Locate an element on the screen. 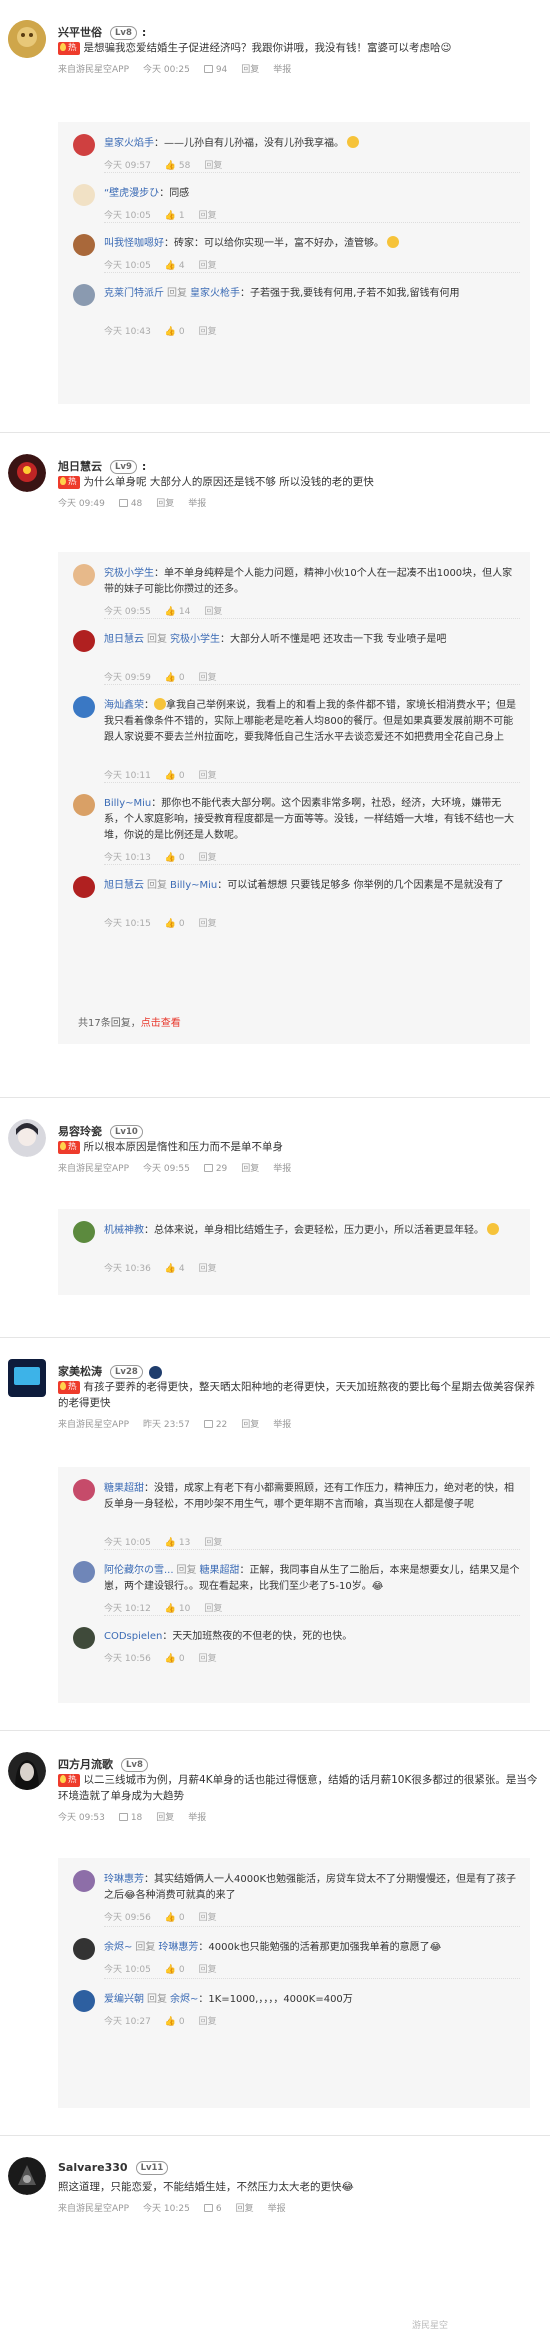  like-button: 48 is located at coordinates (130, 504).